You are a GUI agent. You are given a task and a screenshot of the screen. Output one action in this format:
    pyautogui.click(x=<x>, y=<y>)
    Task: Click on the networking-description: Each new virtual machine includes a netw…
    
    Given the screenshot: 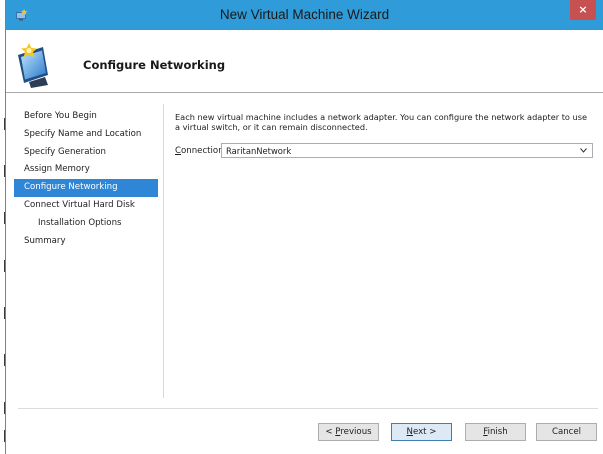 What is the action you would take?
    pyautogui.click(x=381, y=122)
    